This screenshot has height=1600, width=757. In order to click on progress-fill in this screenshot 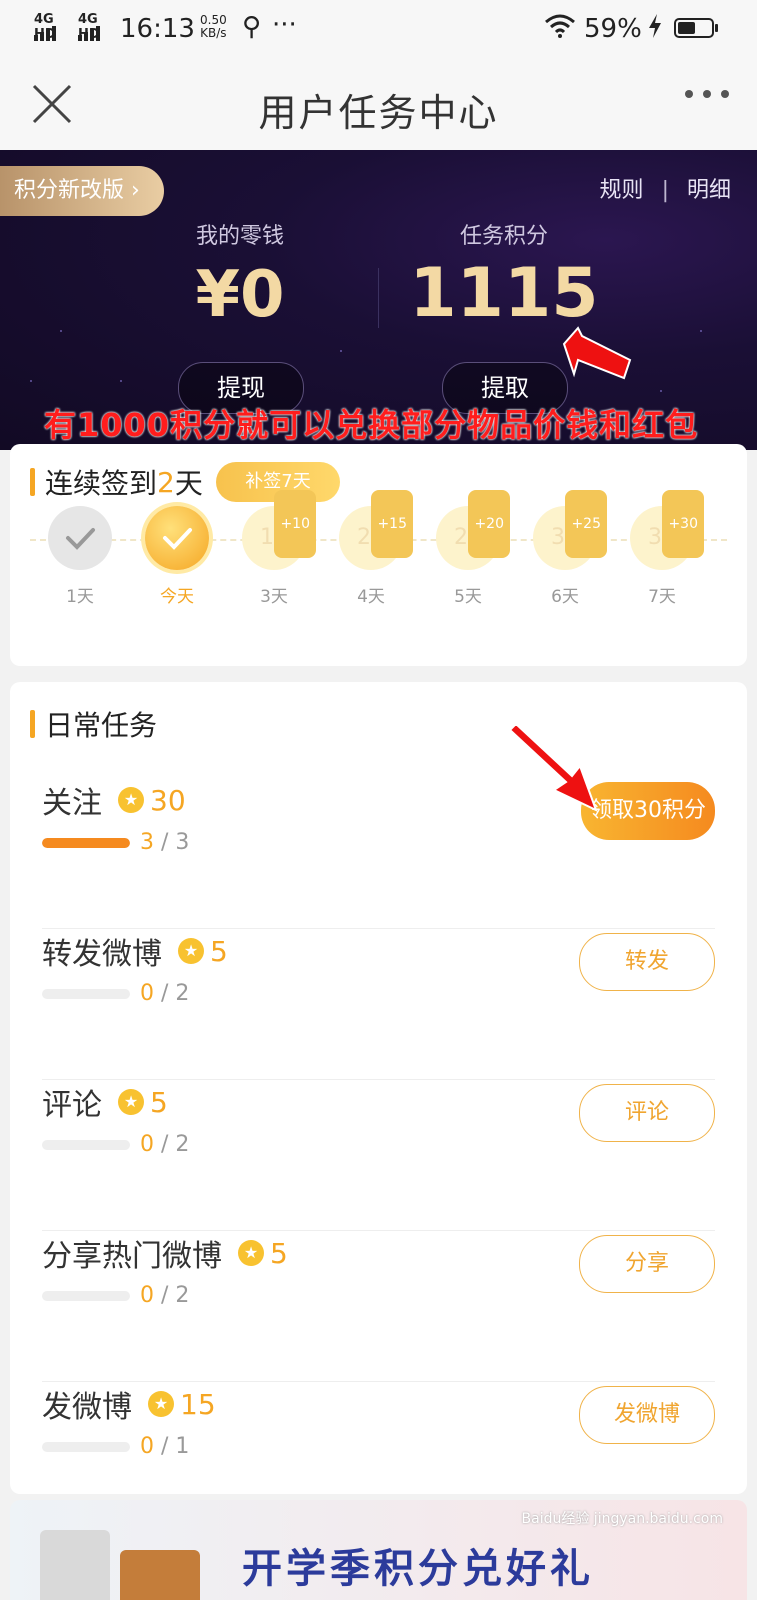, I will do `click(86, 842)`.